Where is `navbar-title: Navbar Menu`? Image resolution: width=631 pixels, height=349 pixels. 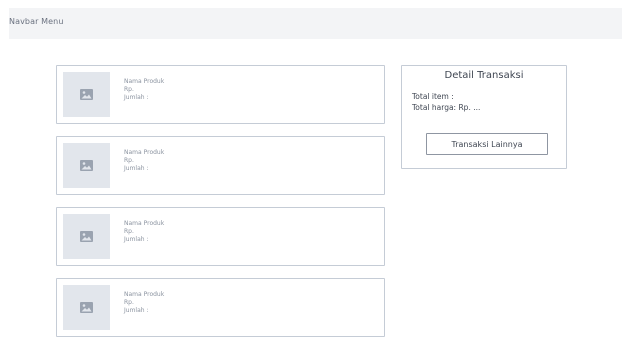
navbar-title: Navbar Menu is located at coordinates (36, 21).